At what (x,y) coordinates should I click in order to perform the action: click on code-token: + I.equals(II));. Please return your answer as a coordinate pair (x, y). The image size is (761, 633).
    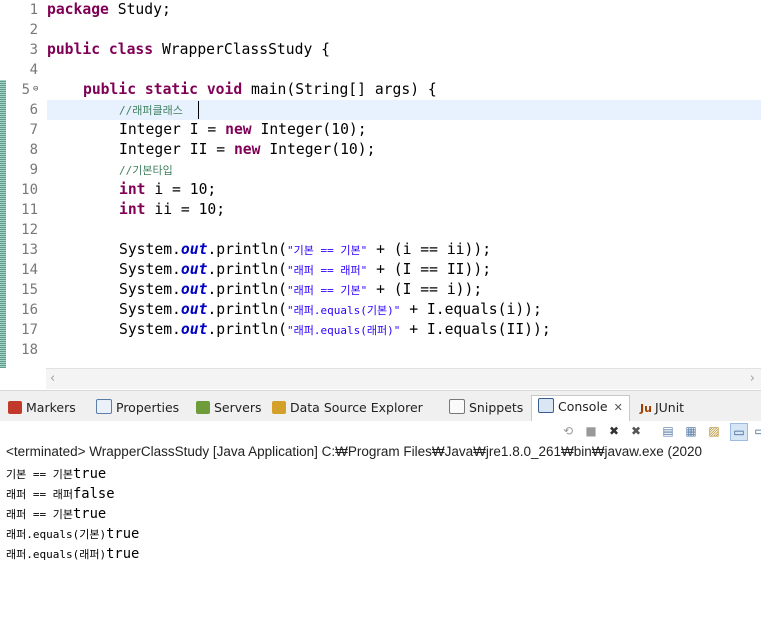
    Looking at the image, I should click on (475, 329).